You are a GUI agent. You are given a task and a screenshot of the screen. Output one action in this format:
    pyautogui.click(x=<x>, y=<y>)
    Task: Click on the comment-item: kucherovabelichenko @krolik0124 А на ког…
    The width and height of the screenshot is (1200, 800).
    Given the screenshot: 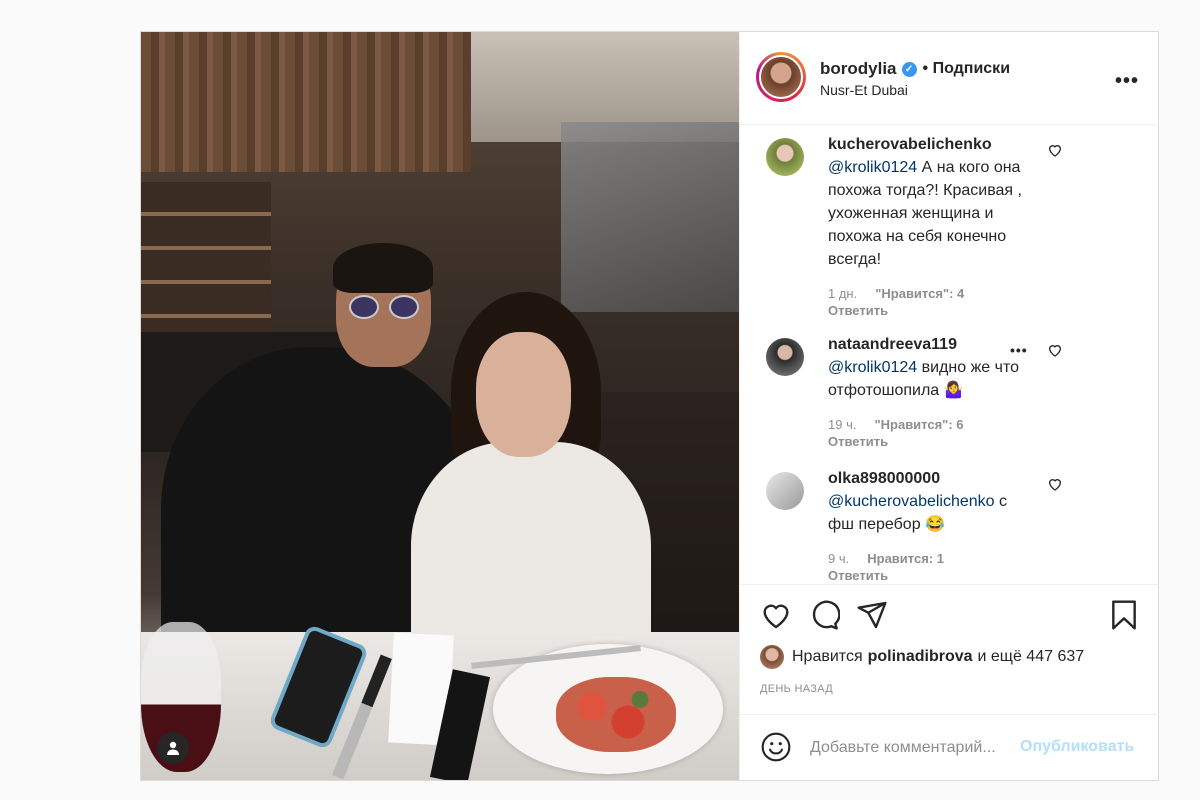 What is the action you would take?
    pyautogui.click(x=957, y=226)
    